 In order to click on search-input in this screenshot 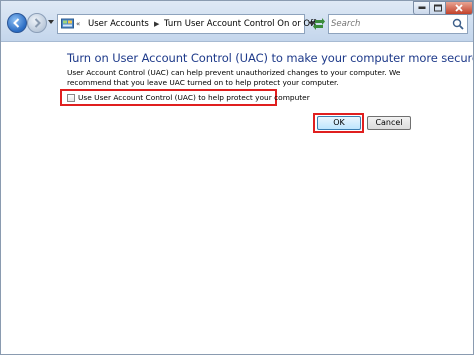, I will do `click(388, 24)`.